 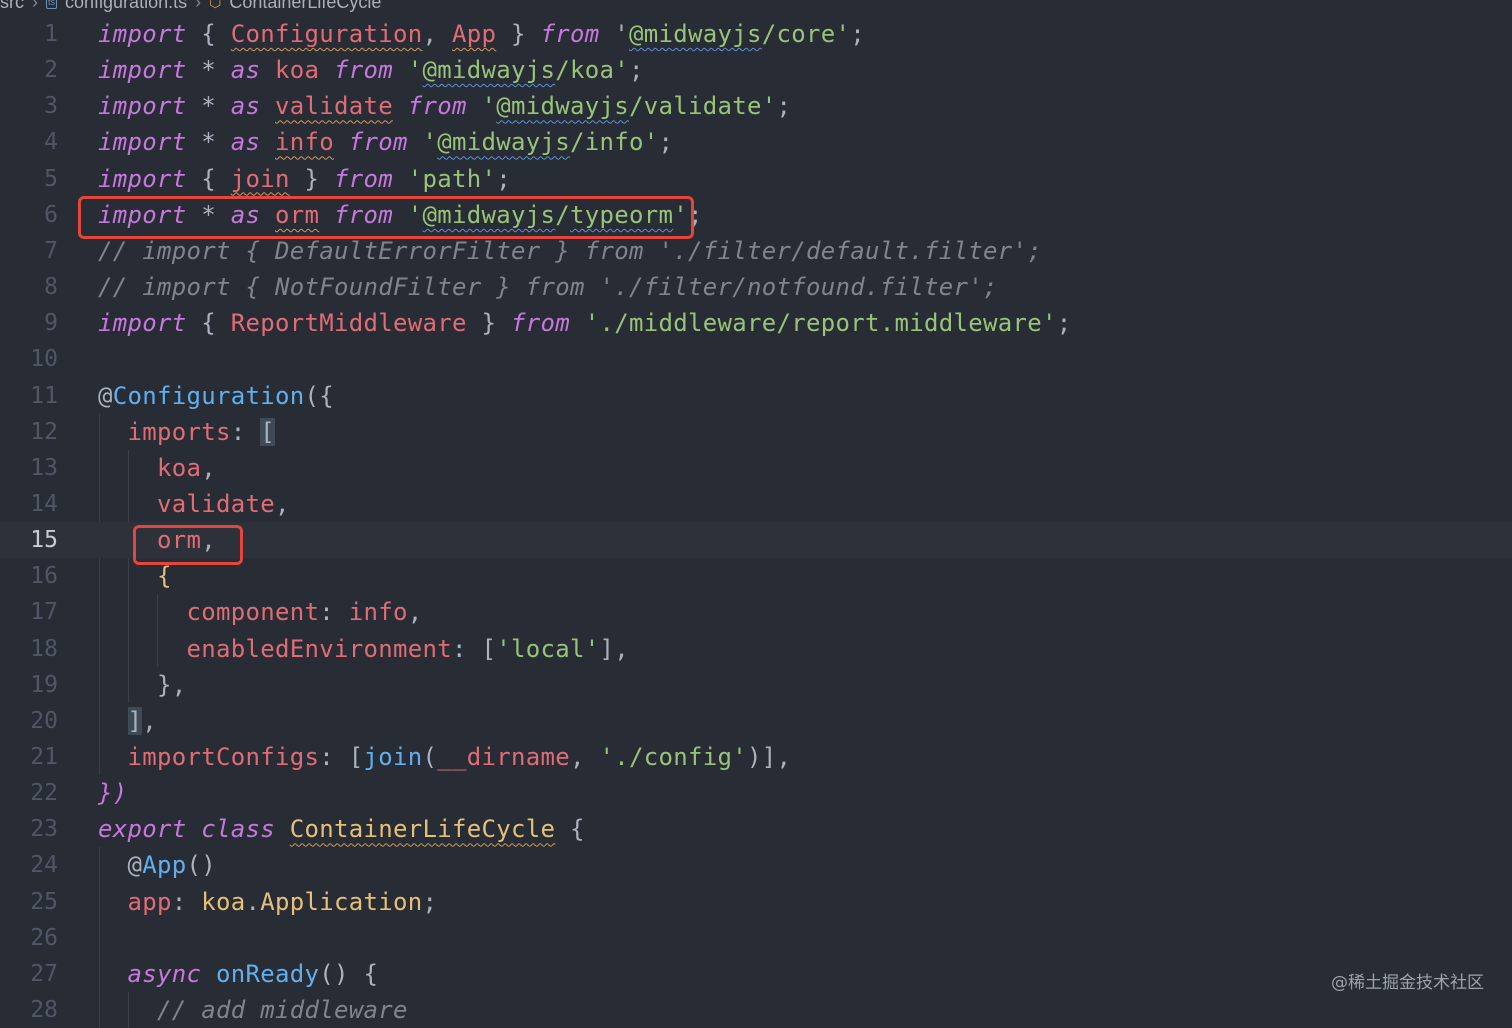 What do you see at coordinates (756, 612) in the screenshot?
I see `code-line: 17 component: info,` at bounding box center [756, 612].